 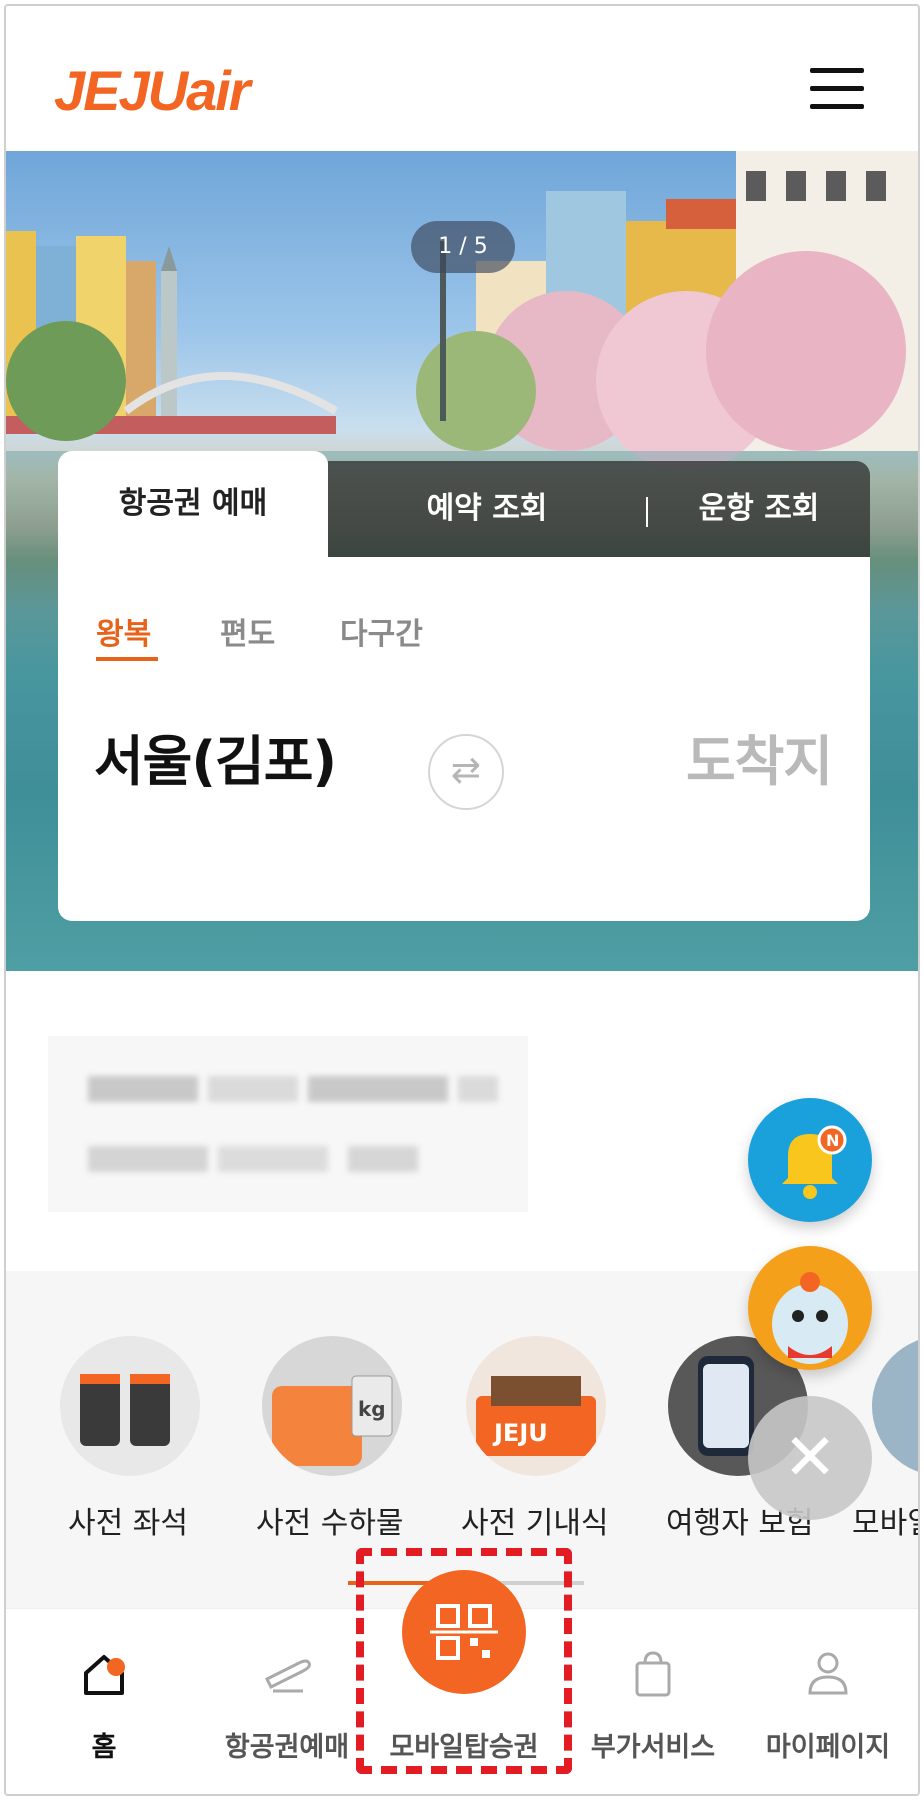 I want to click on nav-label-my-page: 마이페이지, so click(x=828, y=1747).